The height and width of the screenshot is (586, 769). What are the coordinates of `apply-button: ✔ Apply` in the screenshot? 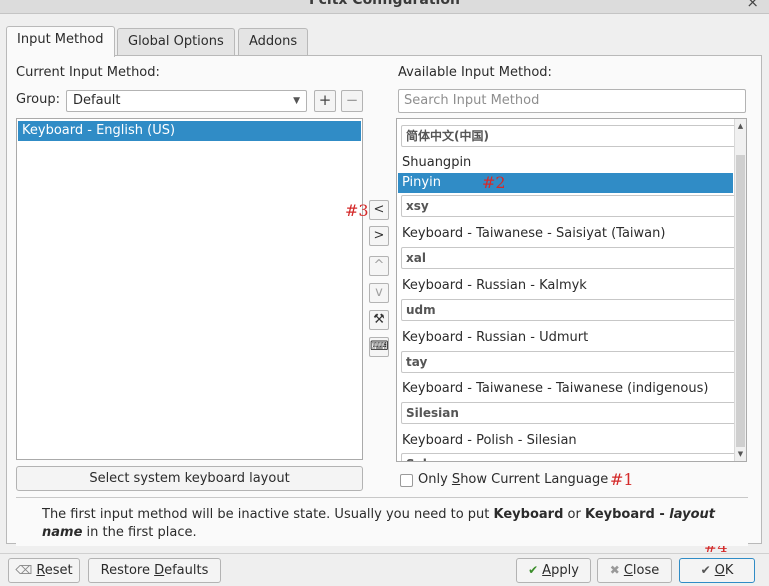 It's located at (553, 570).